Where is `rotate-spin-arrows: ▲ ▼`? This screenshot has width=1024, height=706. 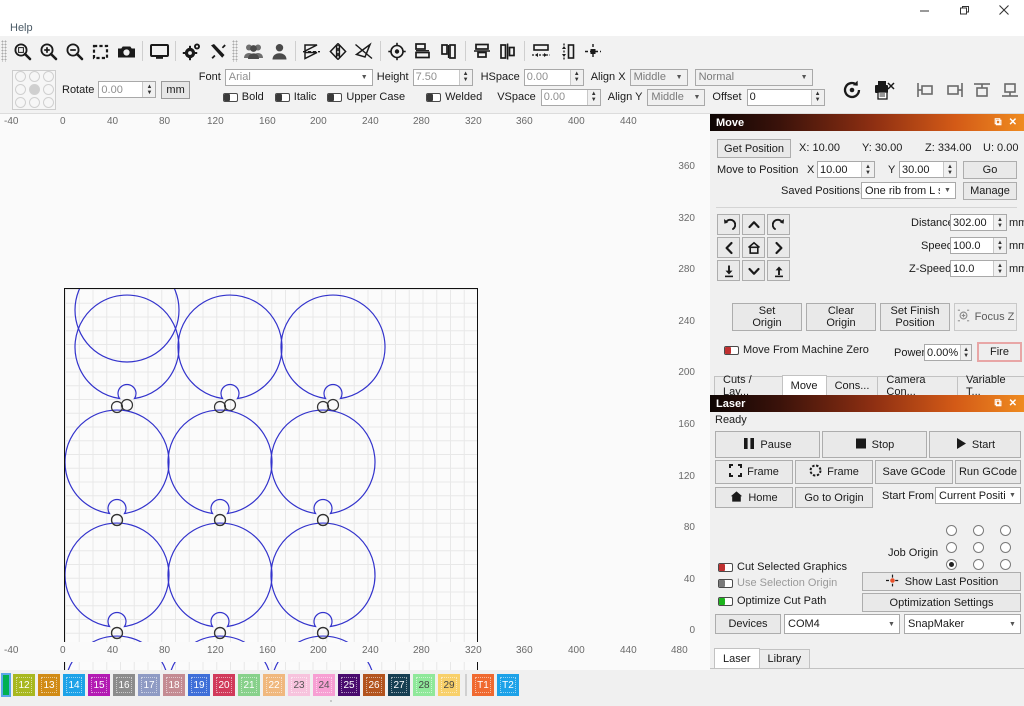
rotate-spin-arrows: ▲ ▼ is located at coordinates (149, 89).